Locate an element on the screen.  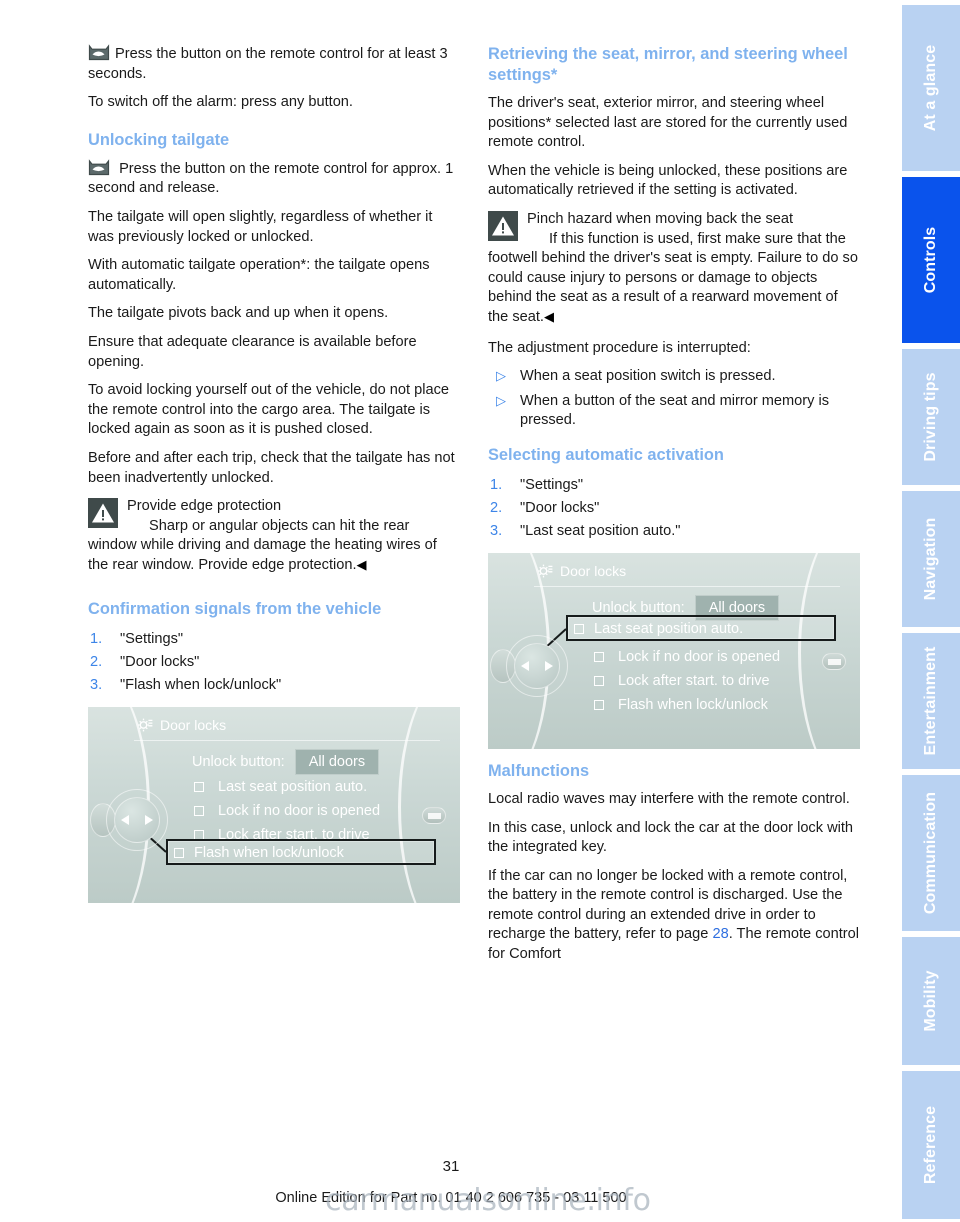
tab-mobility: Mobility is located at coordinates (931, 1001).